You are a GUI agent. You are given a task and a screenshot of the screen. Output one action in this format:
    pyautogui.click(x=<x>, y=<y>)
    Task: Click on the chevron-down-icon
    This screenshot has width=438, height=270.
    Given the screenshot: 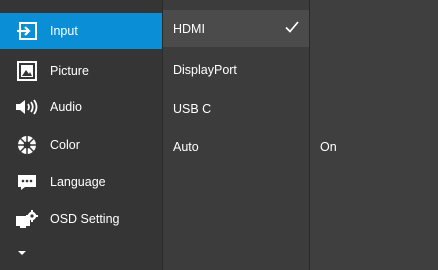 What is the action you would take?
    pyautogui.click(x=22, y=253)
    